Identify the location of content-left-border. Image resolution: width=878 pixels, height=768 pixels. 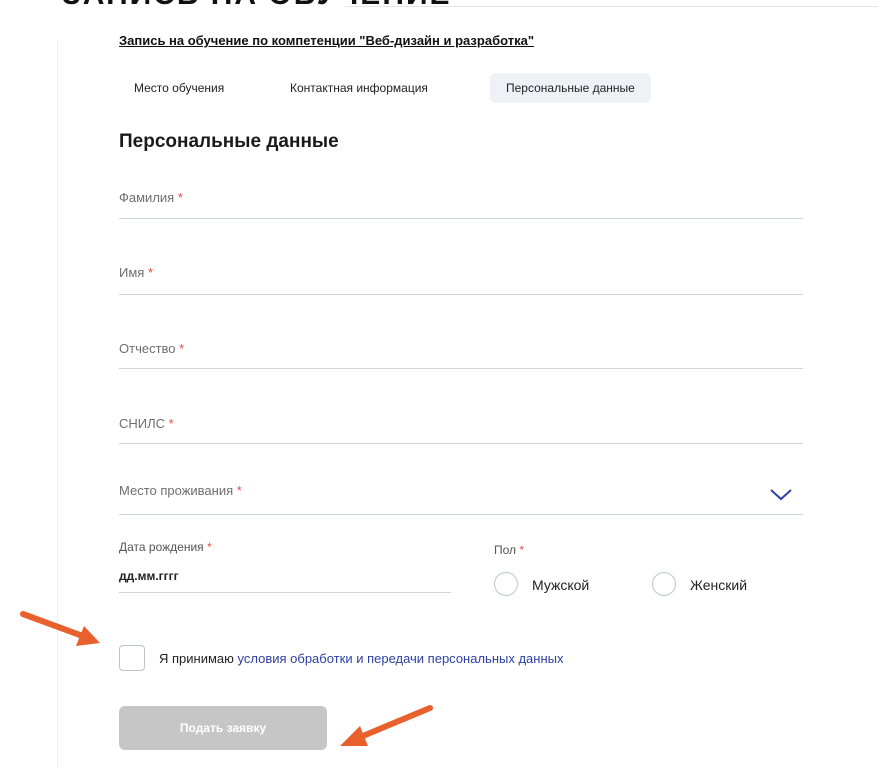
(57, 404).